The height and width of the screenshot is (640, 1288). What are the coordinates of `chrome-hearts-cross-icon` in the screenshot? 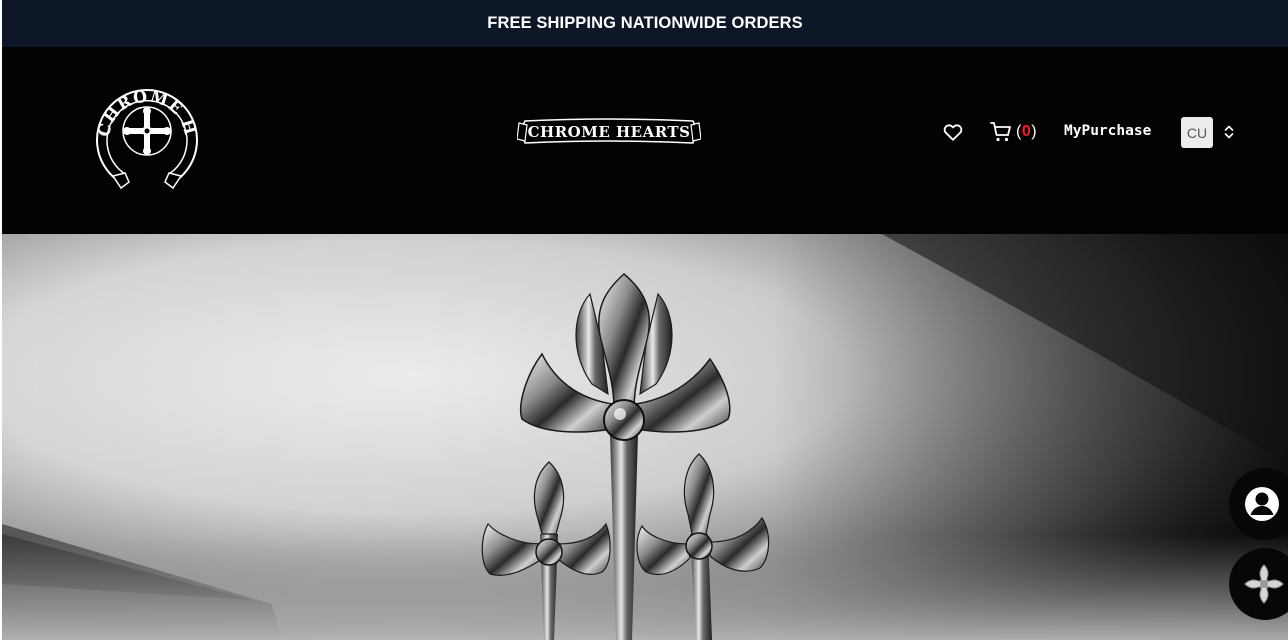 It's located at (1264, 584).